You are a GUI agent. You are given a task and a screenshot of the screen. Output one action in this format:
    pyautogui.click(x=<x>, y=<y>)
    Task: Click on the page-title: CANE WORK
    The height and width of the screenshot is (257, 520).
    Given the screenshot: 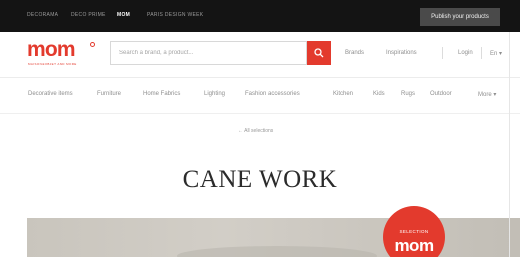 What is the action you would take?
    pyautogui.click(x=260, y=179)
    